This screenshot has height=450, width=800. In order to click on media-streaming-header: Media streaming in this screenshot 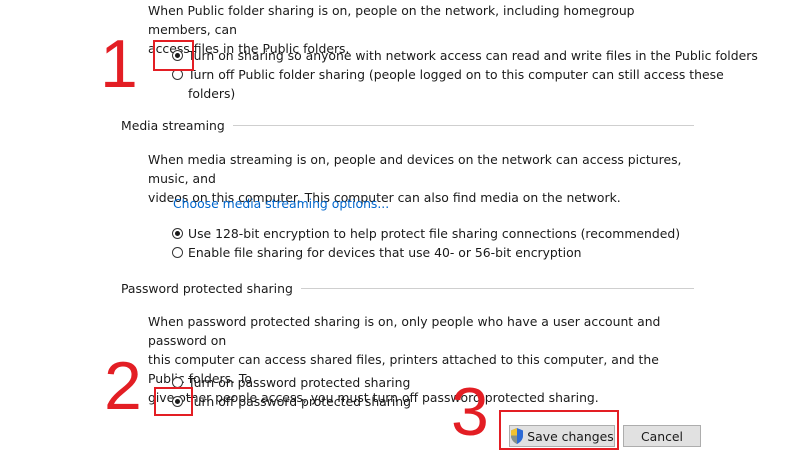, I will do `click(407, 125)`.